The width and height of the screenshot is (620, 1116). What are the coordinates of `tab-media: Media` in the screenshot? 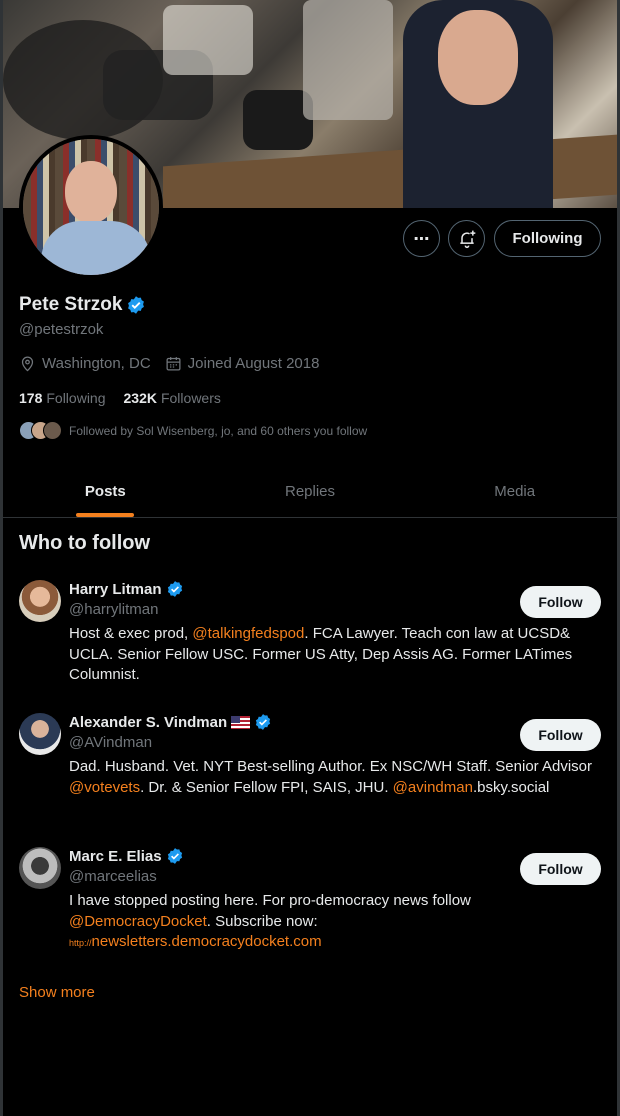 It's located at (514, 491).